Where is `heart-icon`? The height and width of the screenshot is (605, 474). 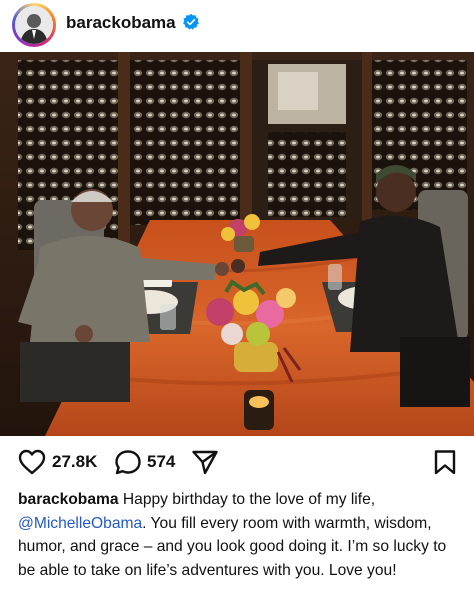
heart-icon is located at coordinates (32, 462).